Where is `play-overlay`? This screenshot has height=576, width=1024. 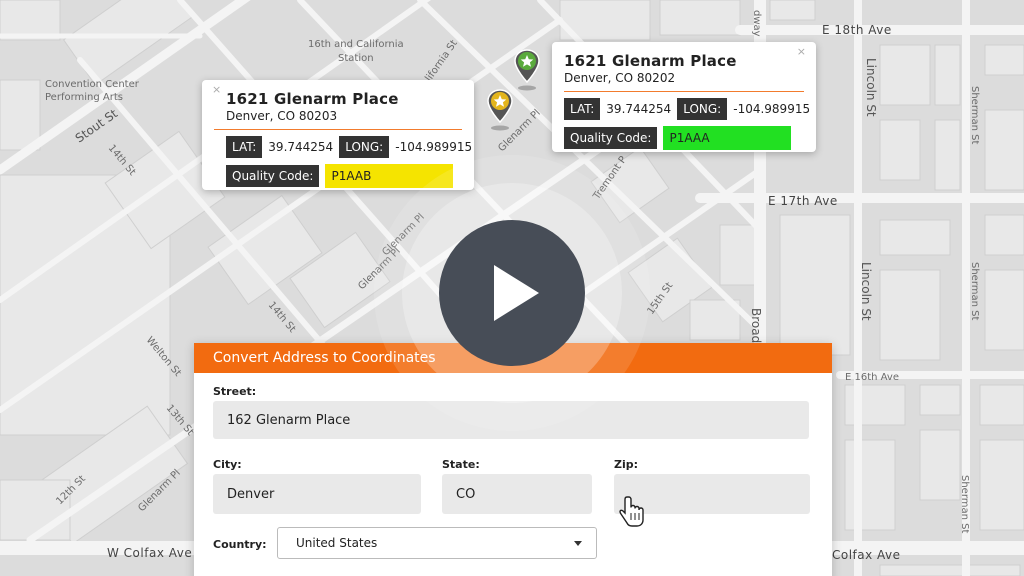 play-overlay is located at coordinates (512, 293).